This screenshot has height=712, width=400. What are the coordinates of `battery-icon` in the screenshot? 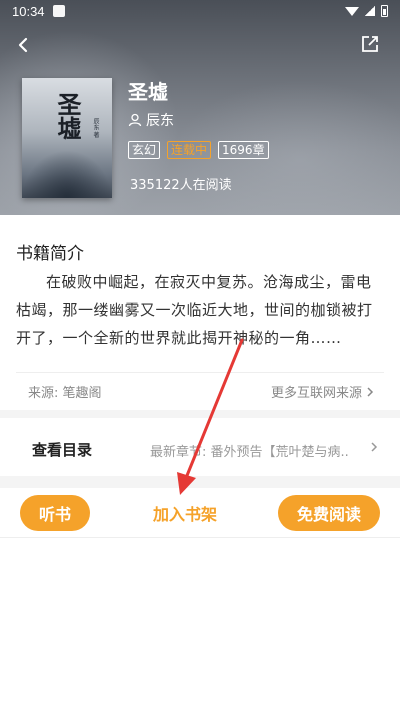 It's located at (384, 11).